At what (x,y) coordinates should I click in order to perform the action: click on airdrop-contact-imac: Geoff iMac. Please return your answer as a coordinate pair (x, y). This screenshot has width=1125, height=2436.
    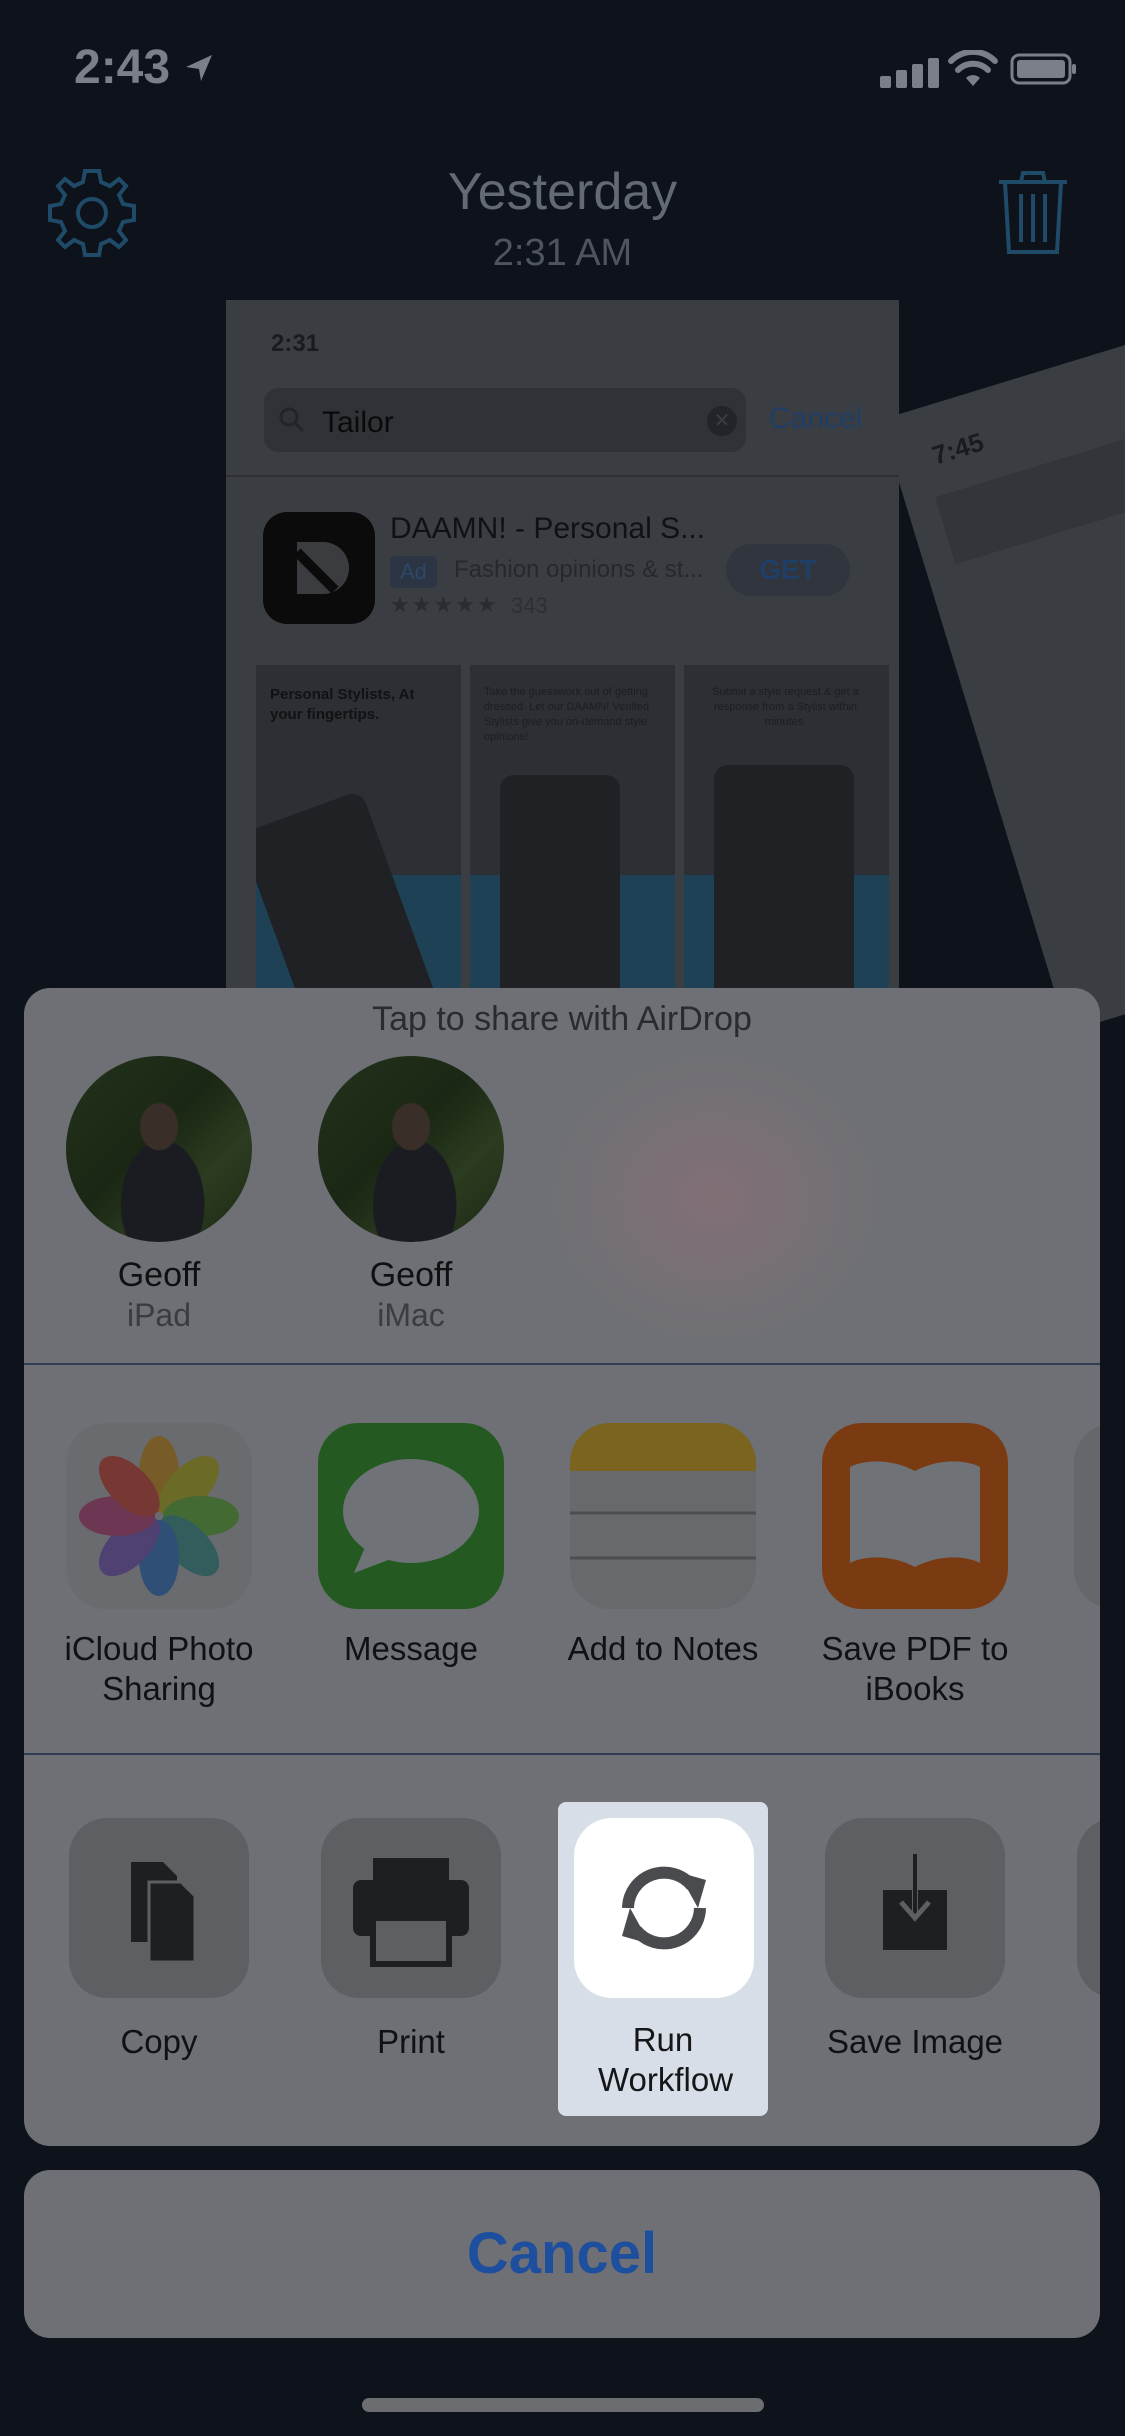
    Looking at the image, I should click on (411, 1195).